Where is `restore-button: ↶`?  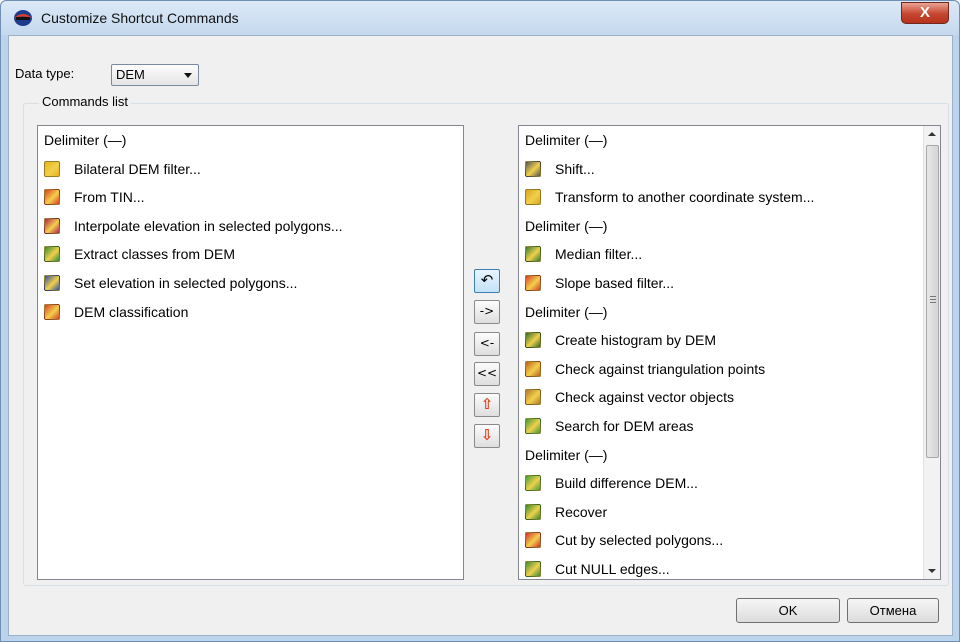 restore-button: ↶ is located at coordinates (487, 281).